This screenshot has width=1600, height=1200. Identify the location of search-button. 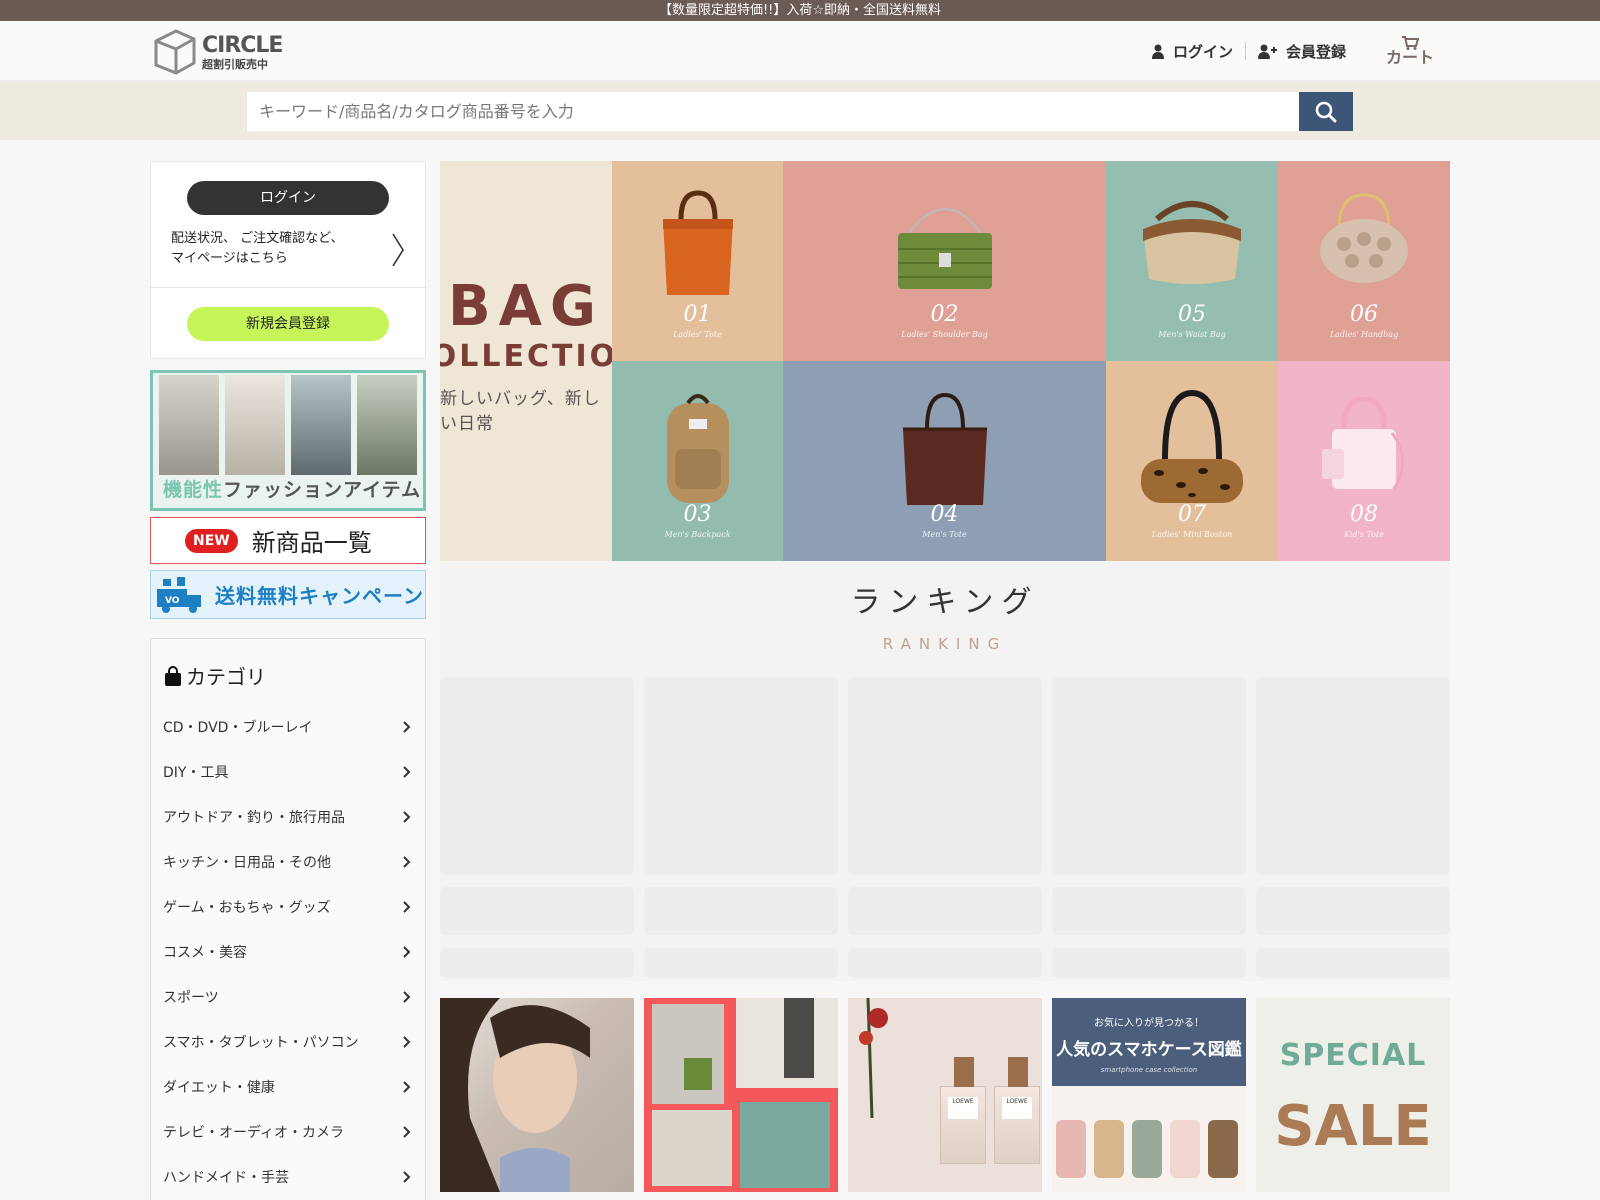
(1326, 111).